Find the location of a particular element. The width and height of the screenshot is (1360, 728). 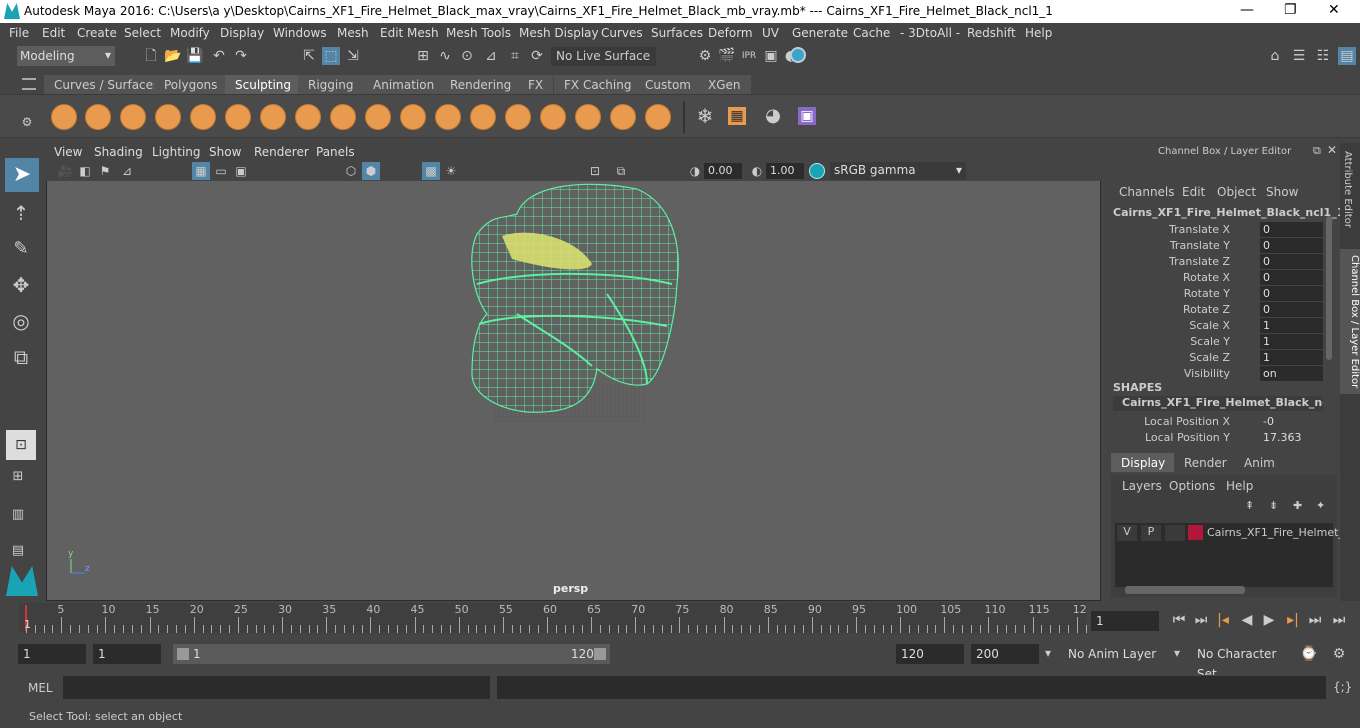

fill-tool-icon is located at coordinates (483, 117).